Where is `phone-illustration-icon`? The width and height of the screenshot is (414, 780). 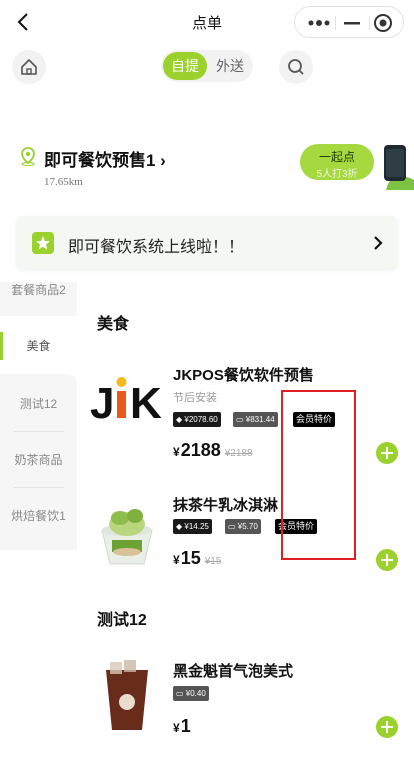
phone-illustration-icon is located at coordinates (394, 165).